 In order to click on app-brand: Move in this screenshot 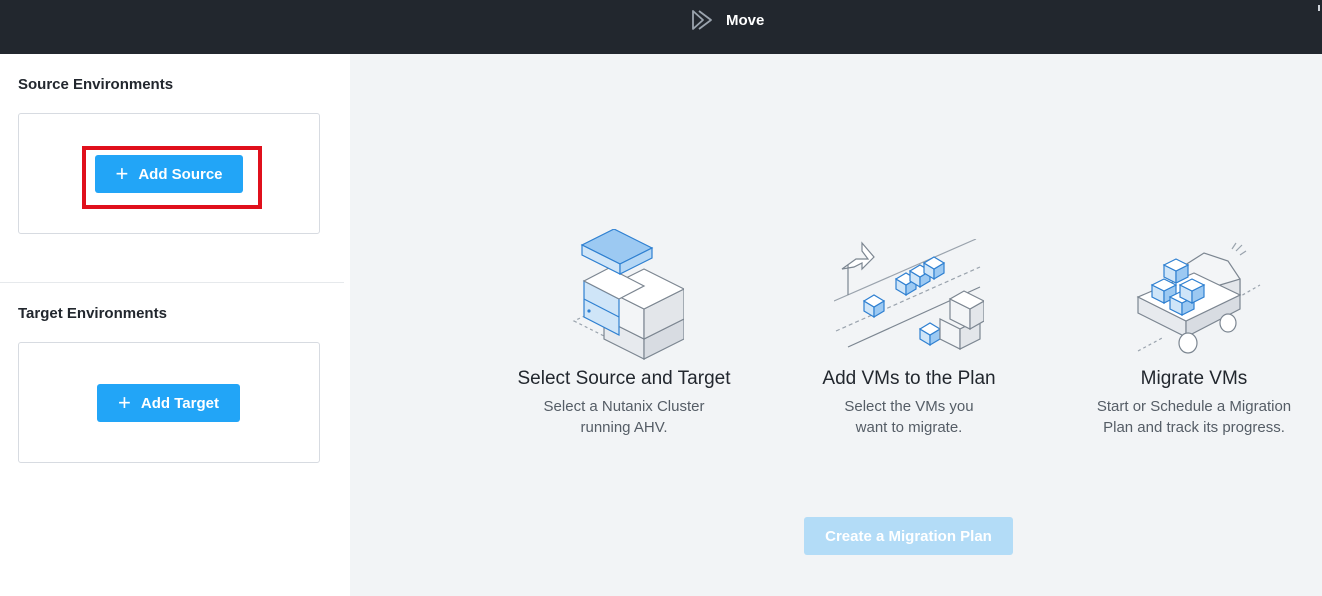, I will do `click(727, 20)`.